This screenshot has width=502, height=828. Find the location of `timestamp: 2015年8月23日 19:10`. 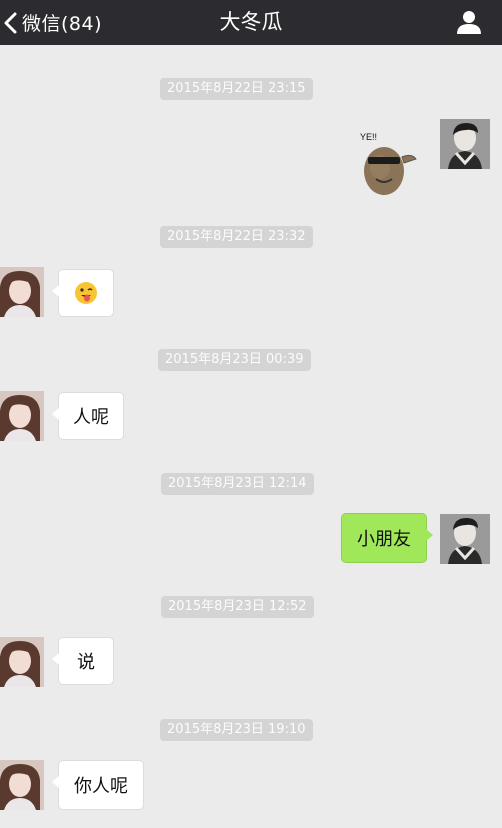

timestamp: 2015年8月23日 19:10 is located at coordinates (236, 730).